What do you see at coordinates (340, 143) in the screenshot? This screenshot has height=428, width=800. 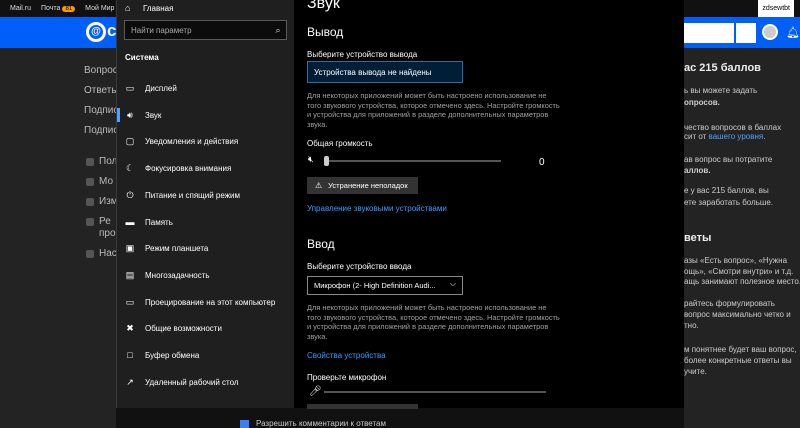 I see `master-volume-label: Общая громкость` at bounding box center [340, 143].